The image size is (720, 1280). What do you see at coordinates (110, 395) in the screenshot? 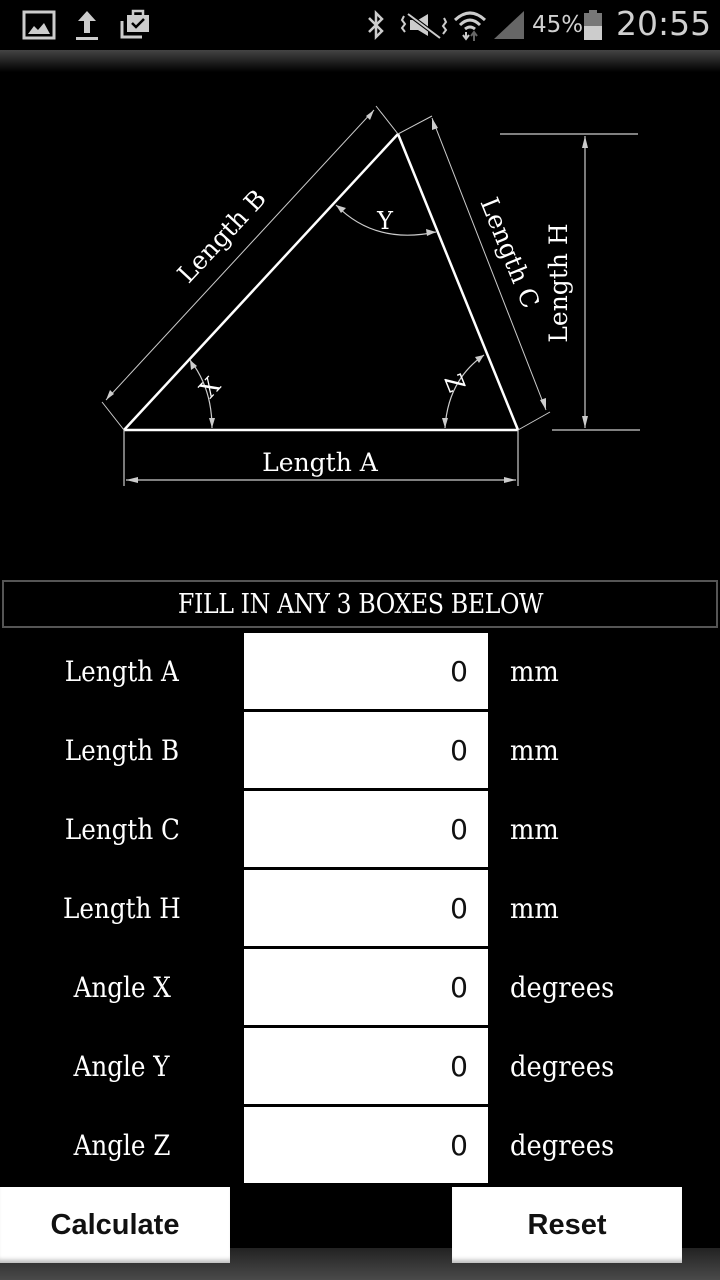
I see `dim-b-arrow-bottom` at bounding box center [110, 395].